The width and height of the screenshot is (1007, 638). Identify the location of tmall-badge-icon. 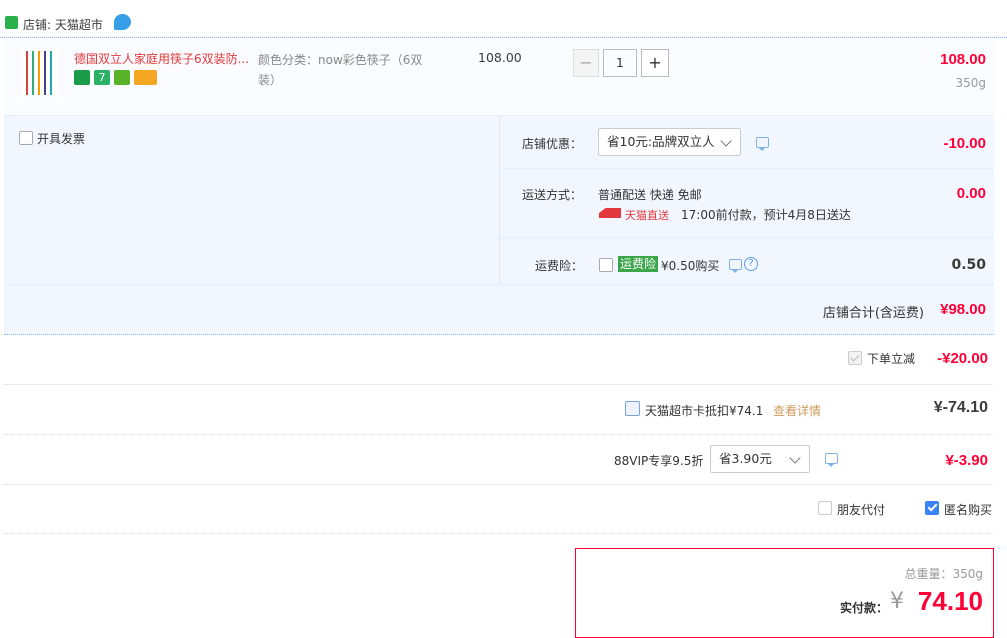
(82, 77).